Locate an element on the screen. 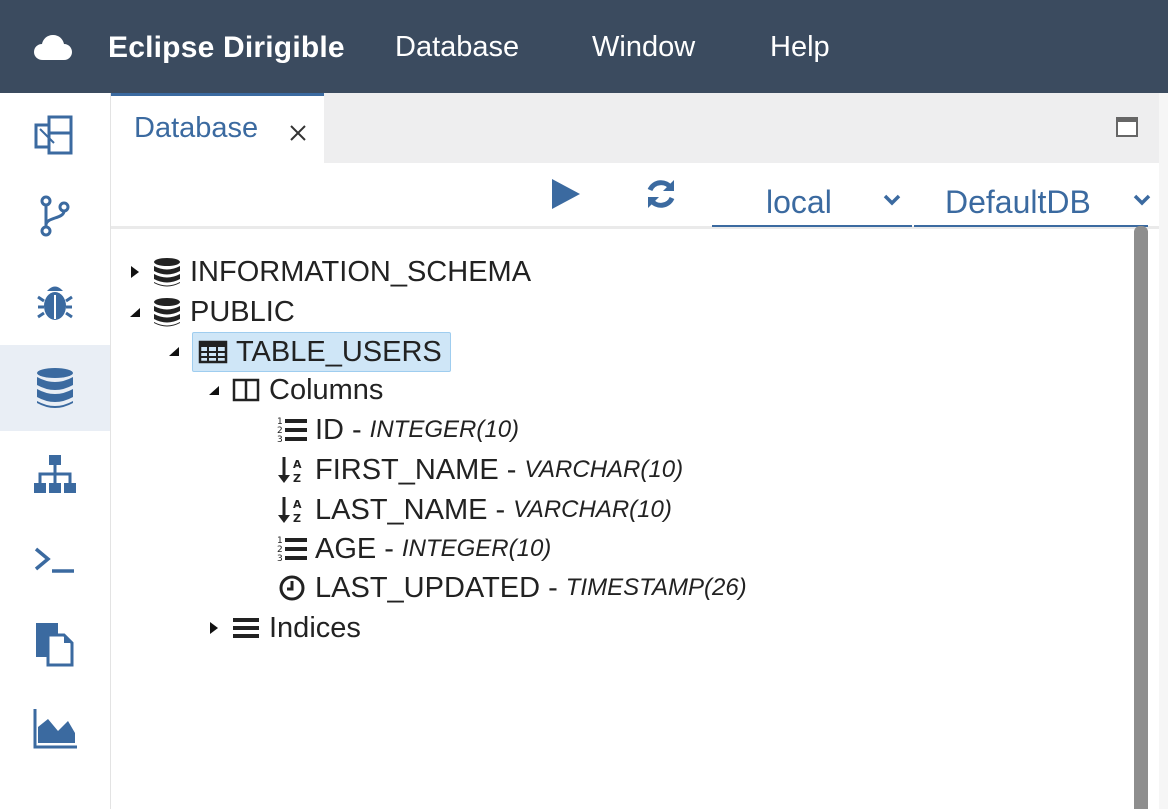  indices-label: Indices is located at coordinates (315, 627).